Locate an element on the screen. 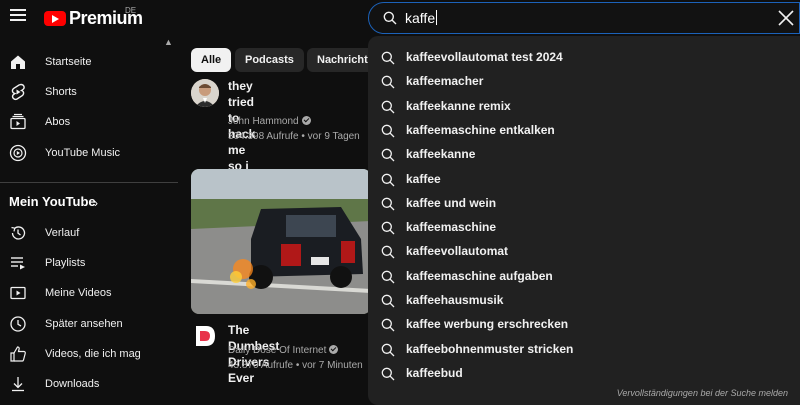 The image size is (800, 405). sidebar-item-label: YouTube Music is located at coordinates (83, 153).